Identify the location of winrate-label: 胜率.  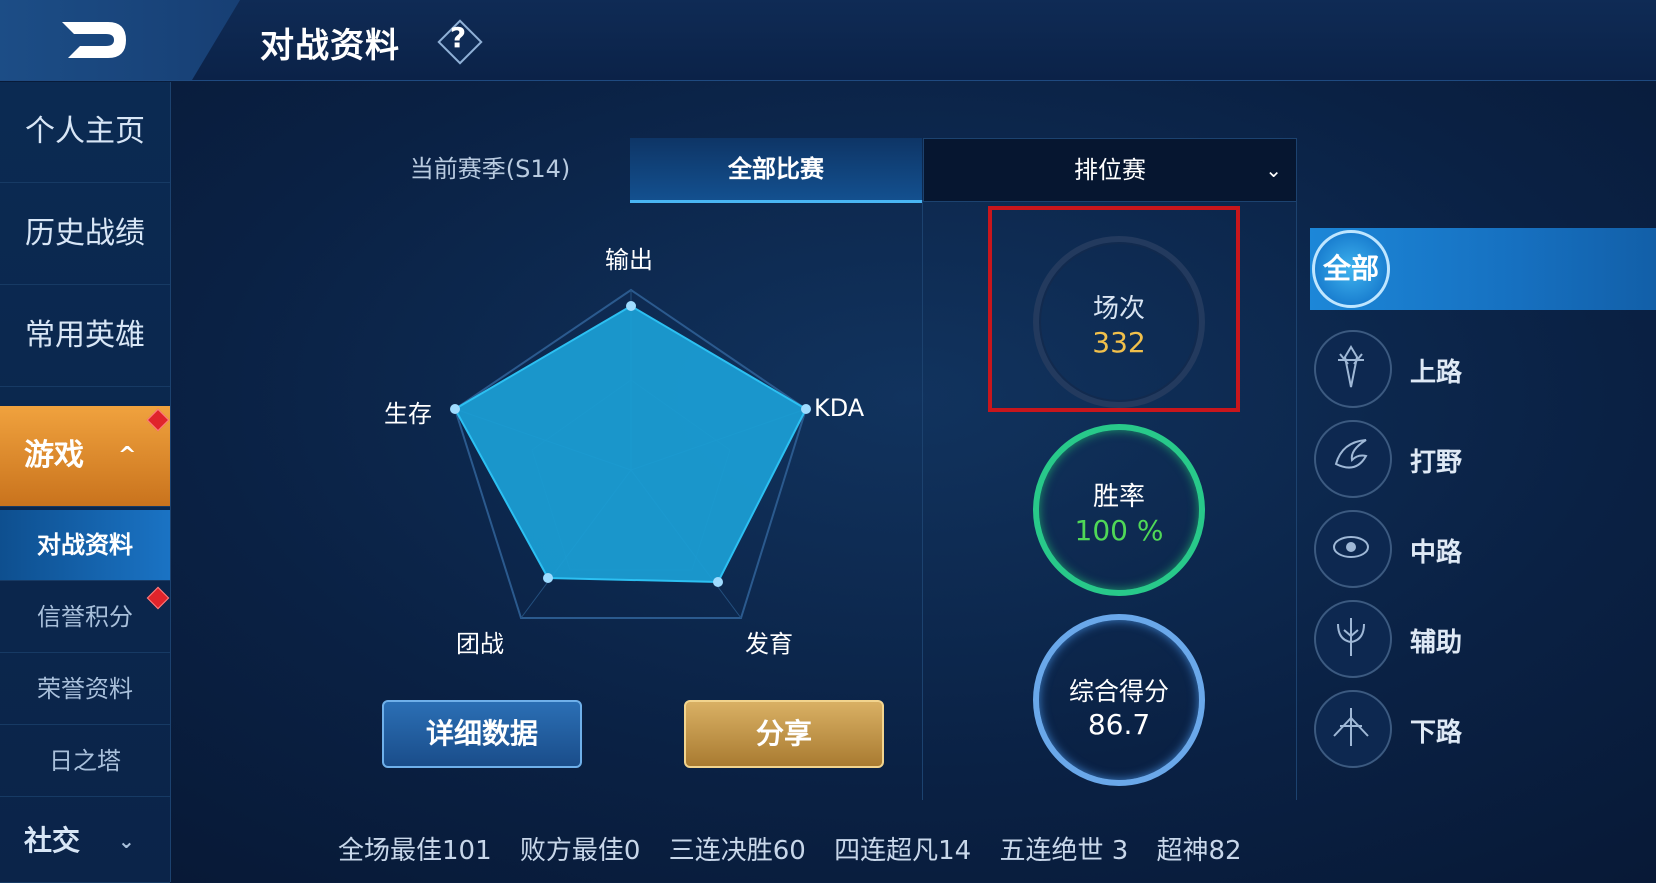
(1118, 497).